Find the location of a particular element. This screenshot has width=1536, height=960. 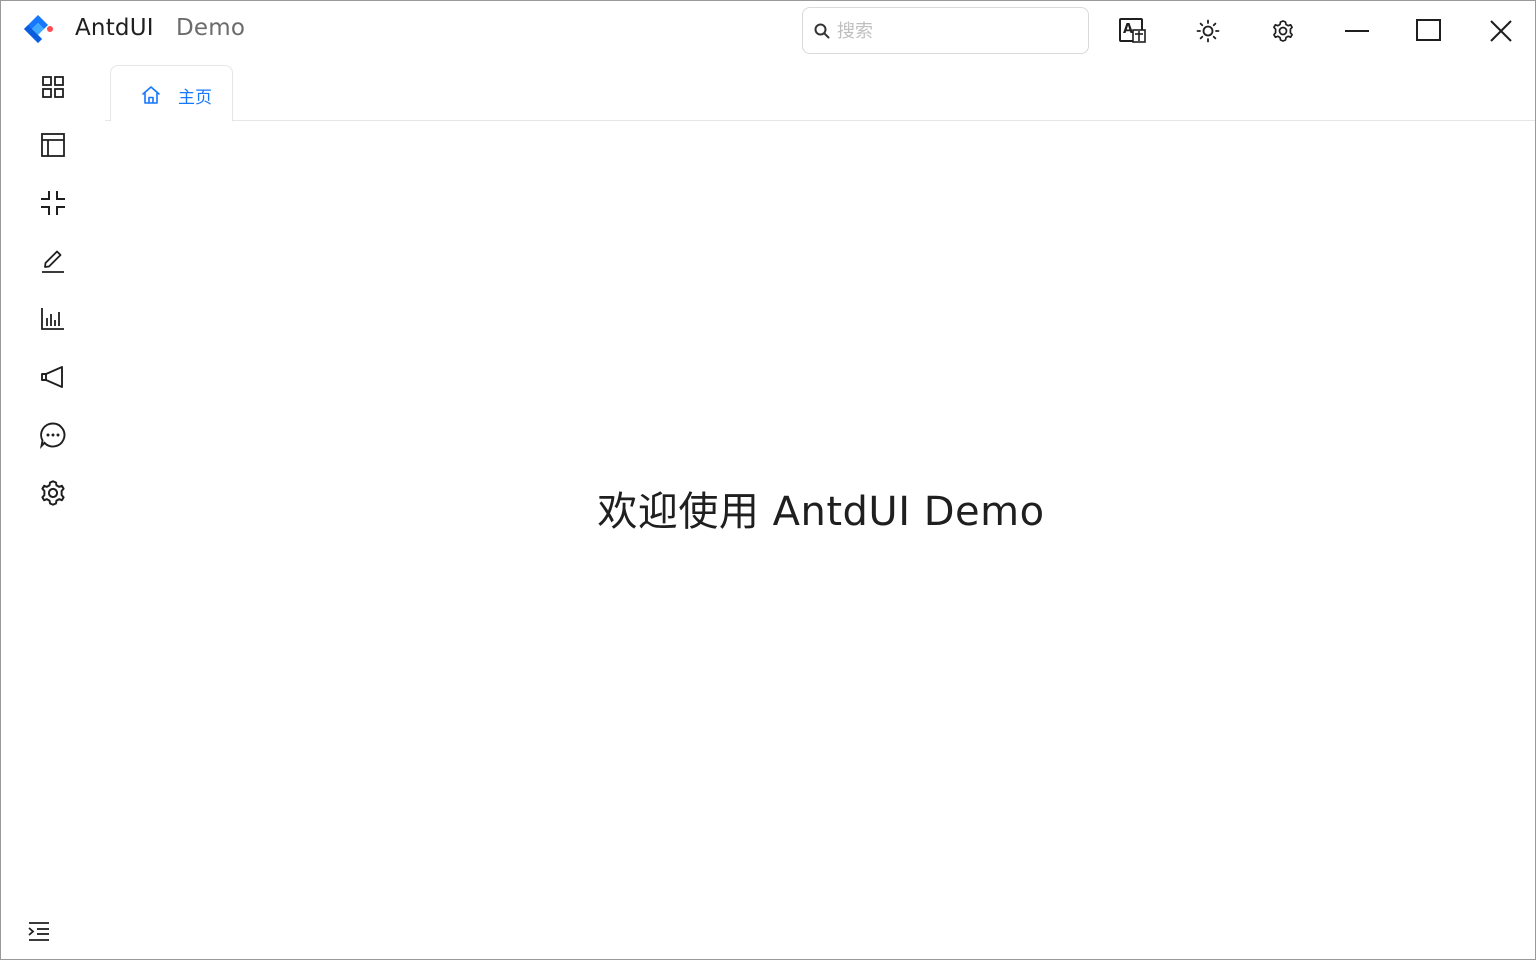

translate-icon: A is located at coordinates (1132, 30).